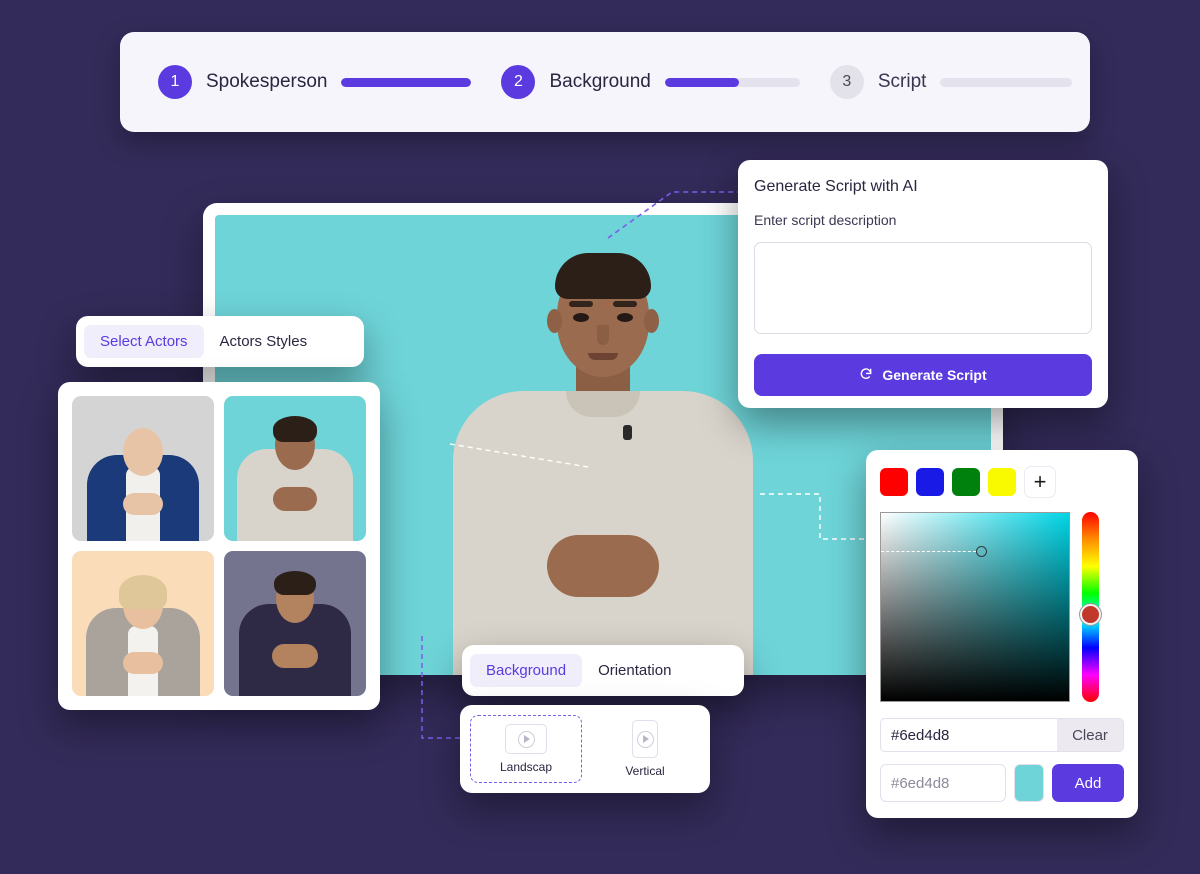 The image size is (1200, 874). What do you see at coordinates (603, 455) in the screenshot?
I see `spokesperson-avatar` at bounding box center [603, 455].